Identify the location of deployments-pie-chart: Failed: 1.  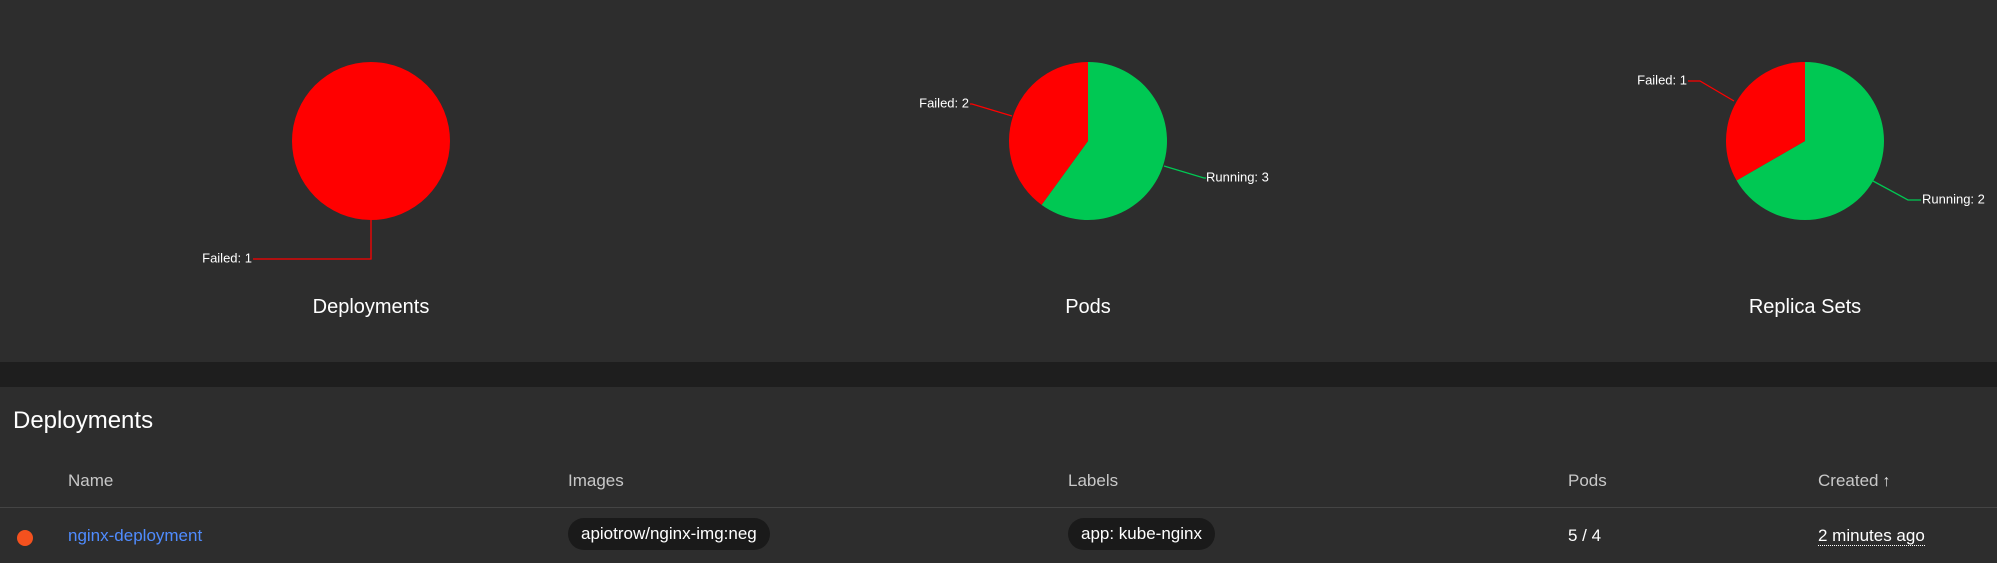
(326, 163).